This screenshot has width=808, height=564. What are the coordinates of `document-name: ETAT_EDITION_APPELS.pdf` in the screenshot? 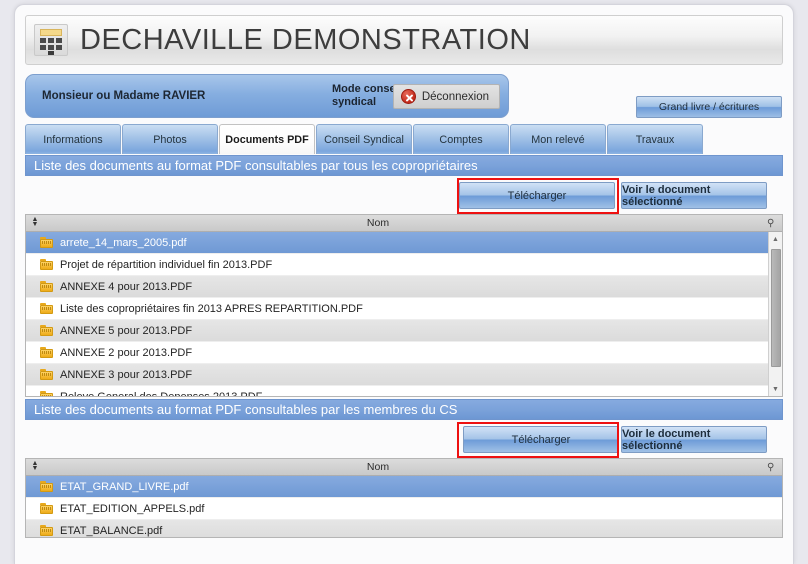 It's located at (132, 508).